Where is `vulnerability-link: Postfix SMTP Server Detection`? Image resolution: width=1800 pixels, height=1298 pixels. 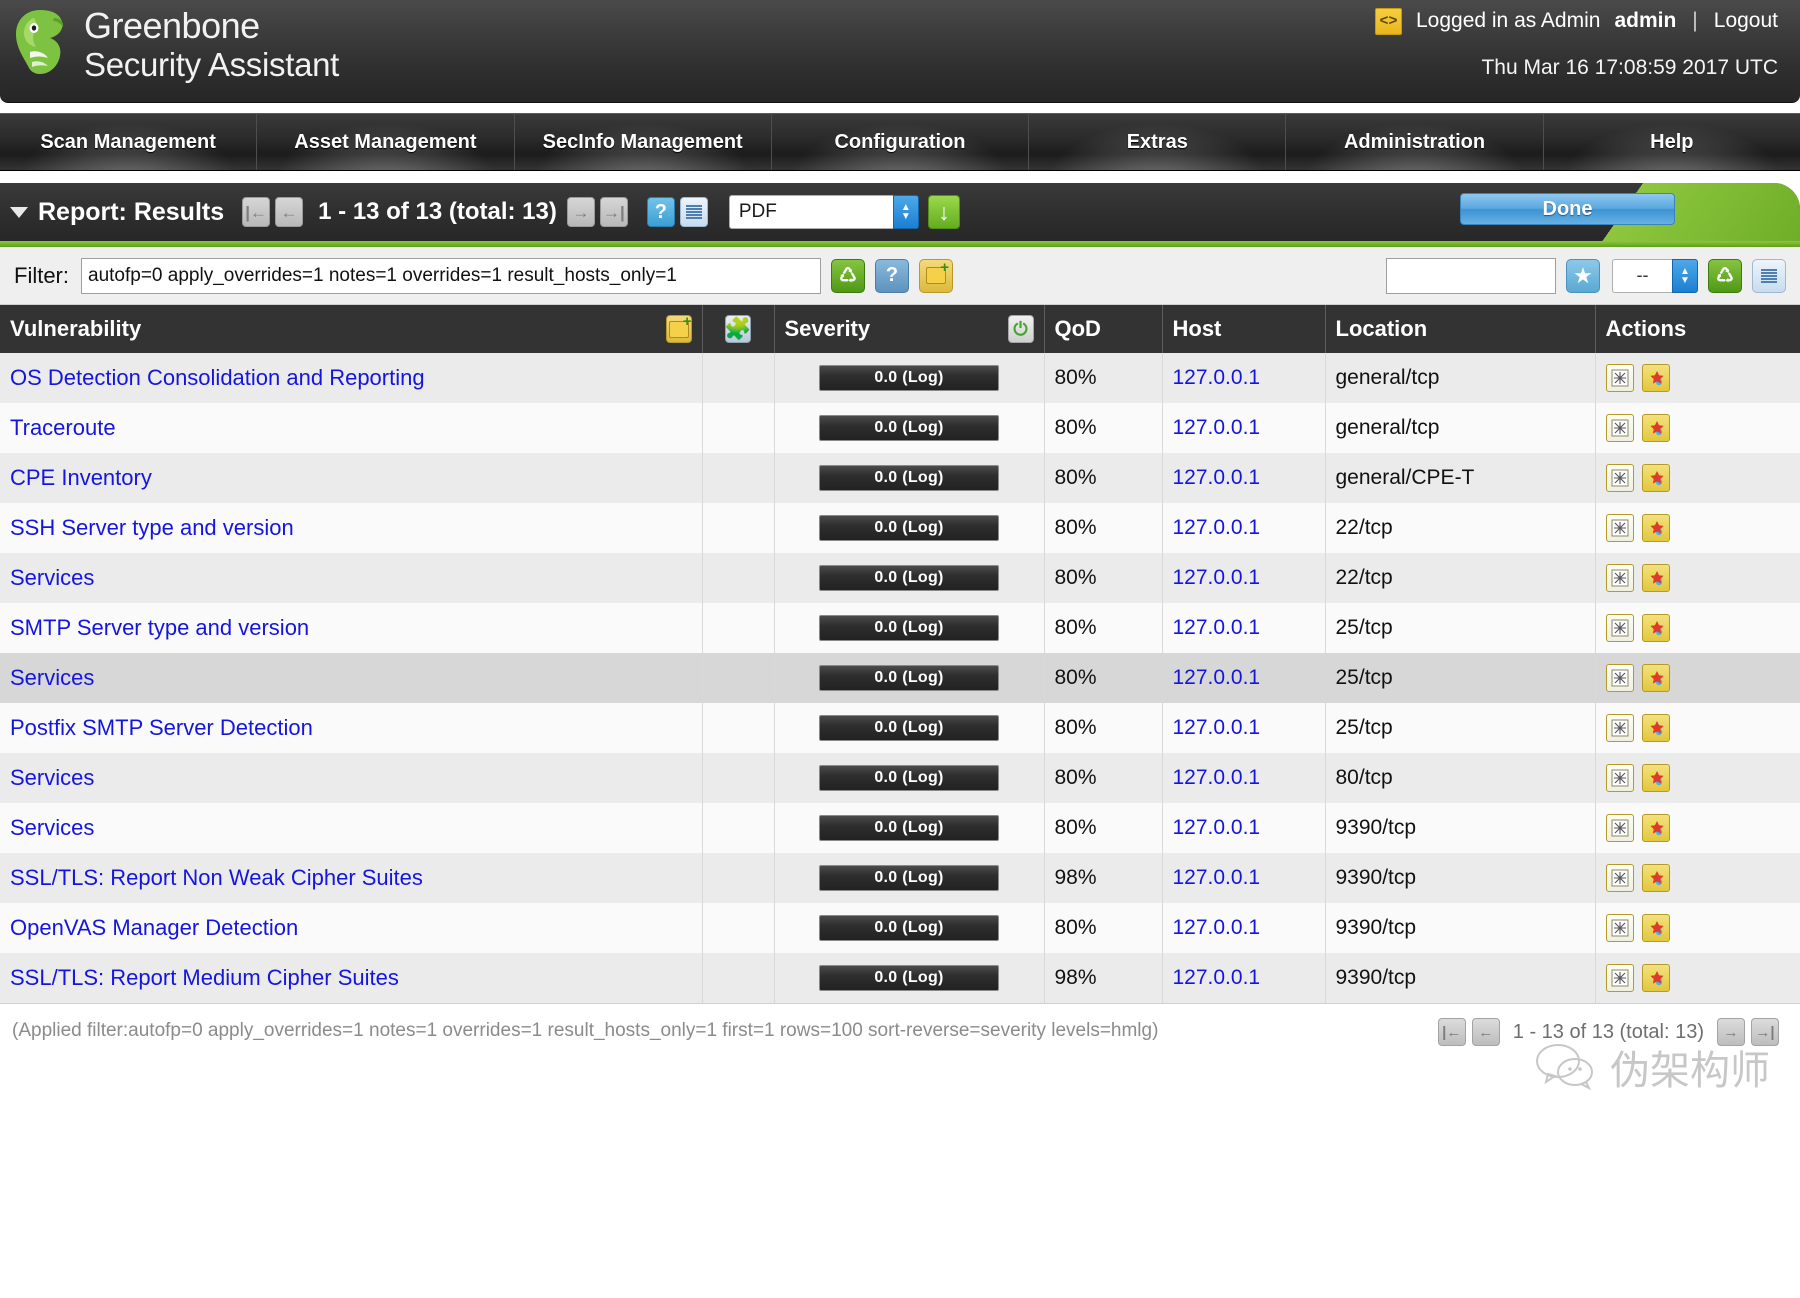
vulnerability-link: Postfix SMTP Server Detection is located at coordinates (161, 727).